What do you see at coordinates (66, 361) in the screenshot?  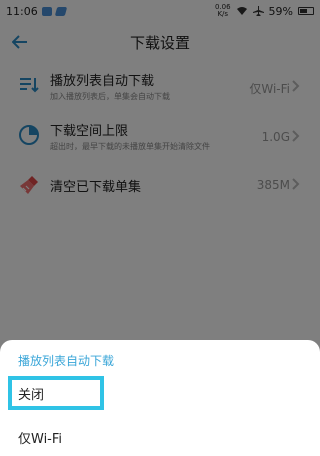 I see `sheet-title: 播放列表自动下载` at bounding box center [66, 361].